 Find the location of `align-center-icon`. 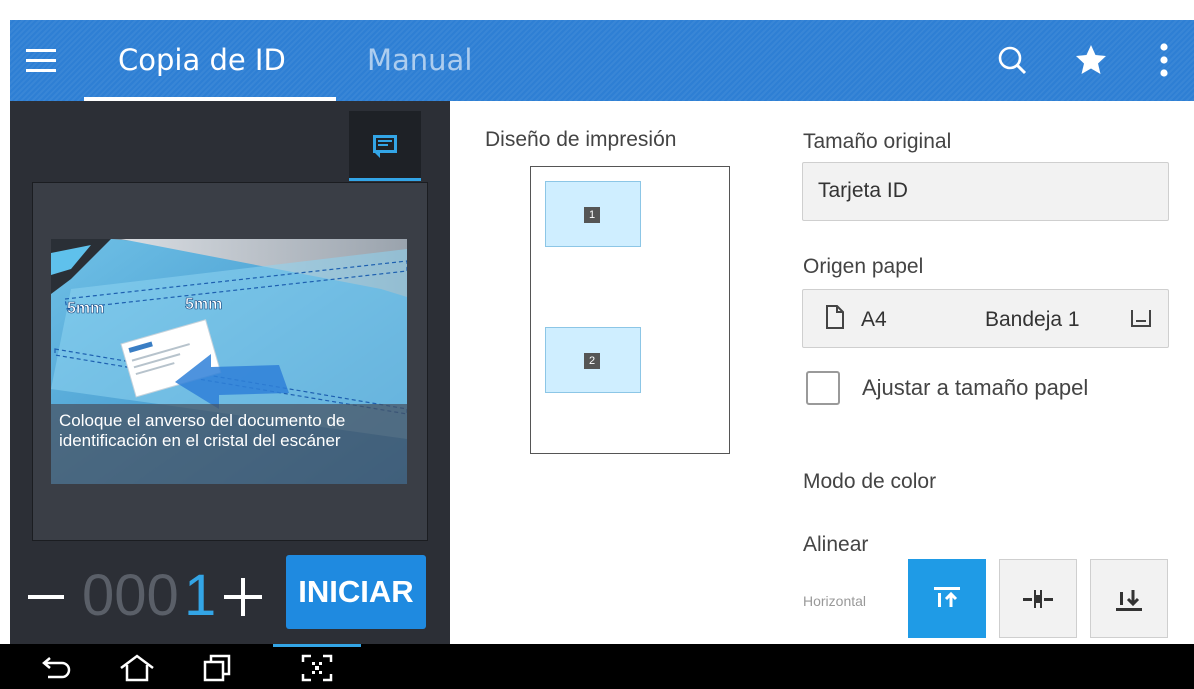

align-center-icon is located at coordinates (1038, 599).